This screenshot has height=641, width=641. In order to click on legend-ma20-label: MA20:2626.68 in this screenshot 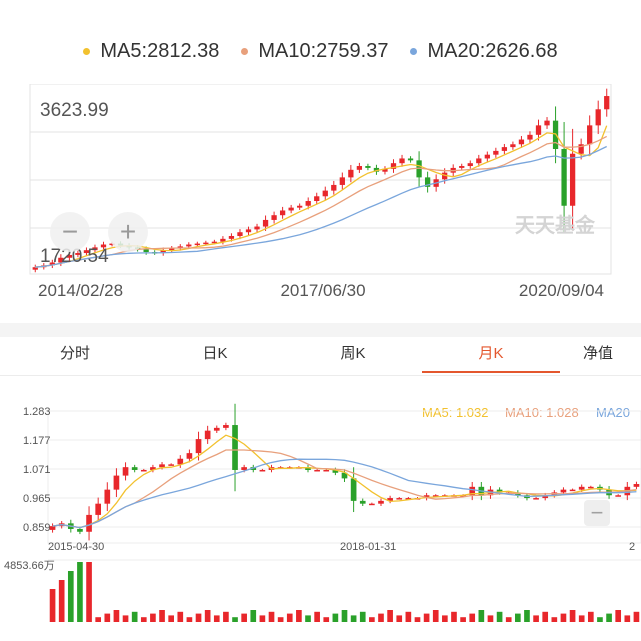, I will do `click(492, 50)`.